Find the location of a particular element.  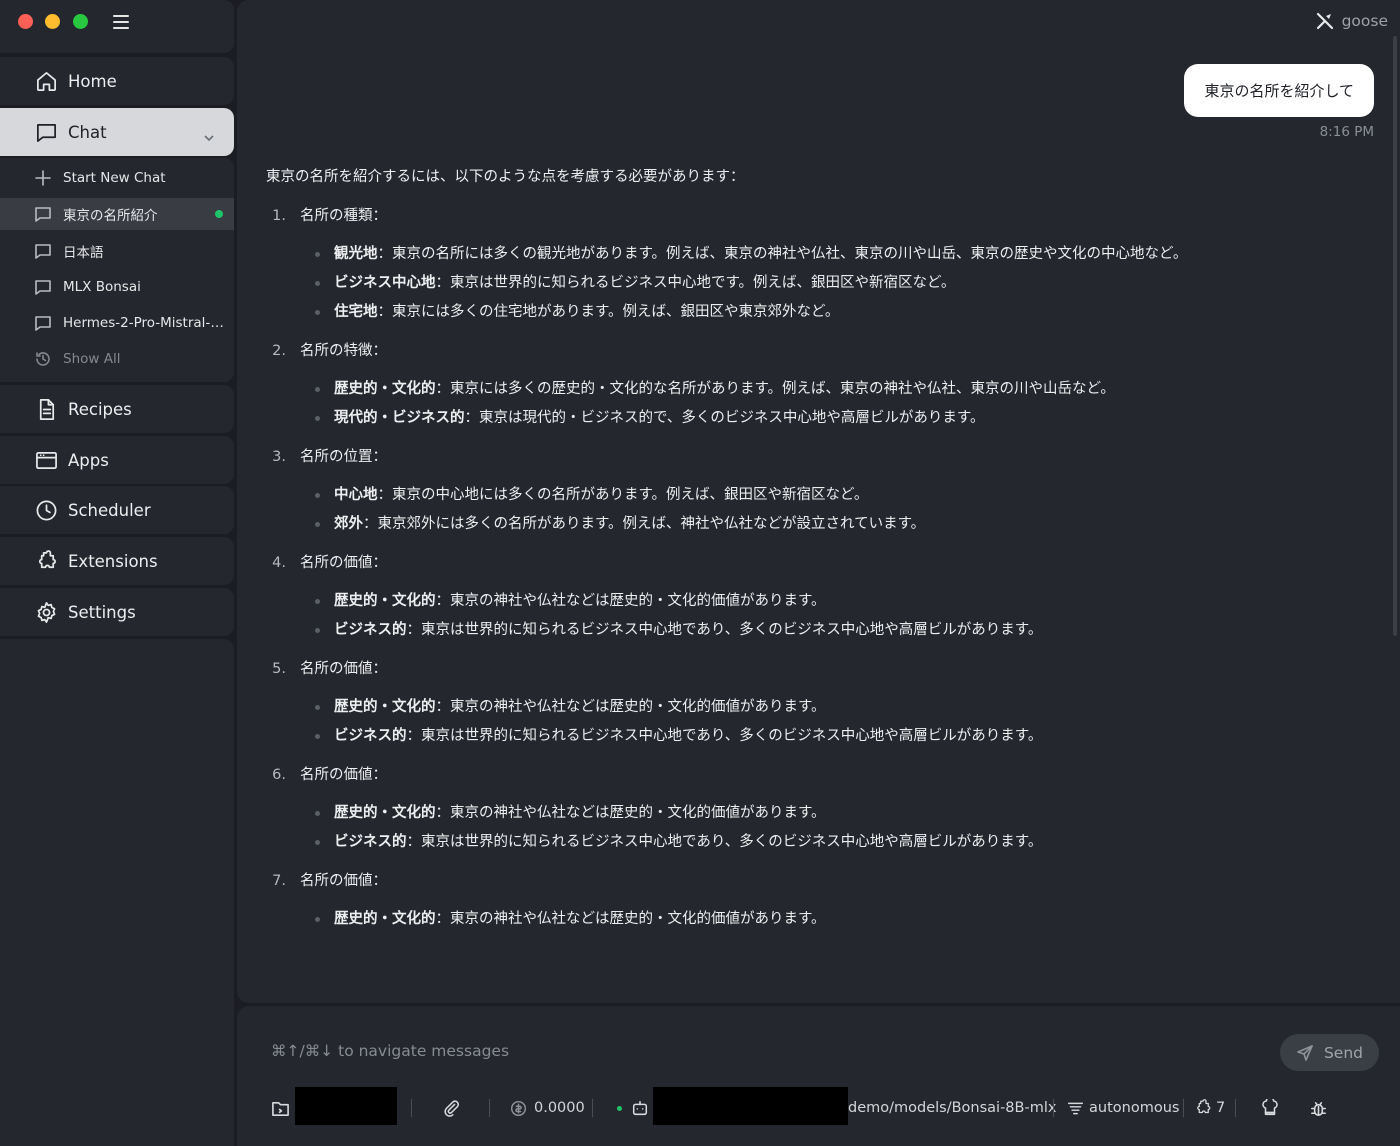

send-button: Send is located at coordinates (1329, 1052).